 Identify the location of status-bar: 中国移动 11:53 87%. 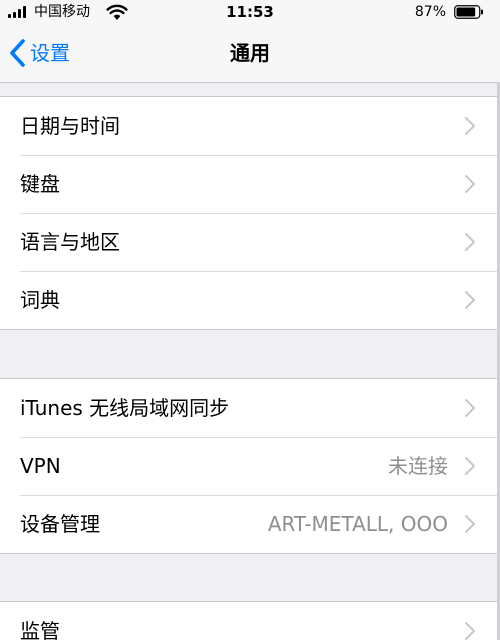
(250, 12).